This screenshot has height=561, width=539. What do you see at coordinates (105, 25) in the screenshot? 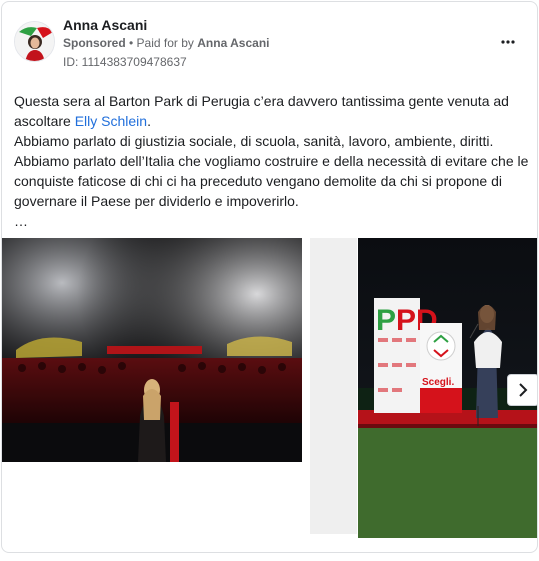
I see `author-name: Anna Ascani` at bounding box center [105, 25].